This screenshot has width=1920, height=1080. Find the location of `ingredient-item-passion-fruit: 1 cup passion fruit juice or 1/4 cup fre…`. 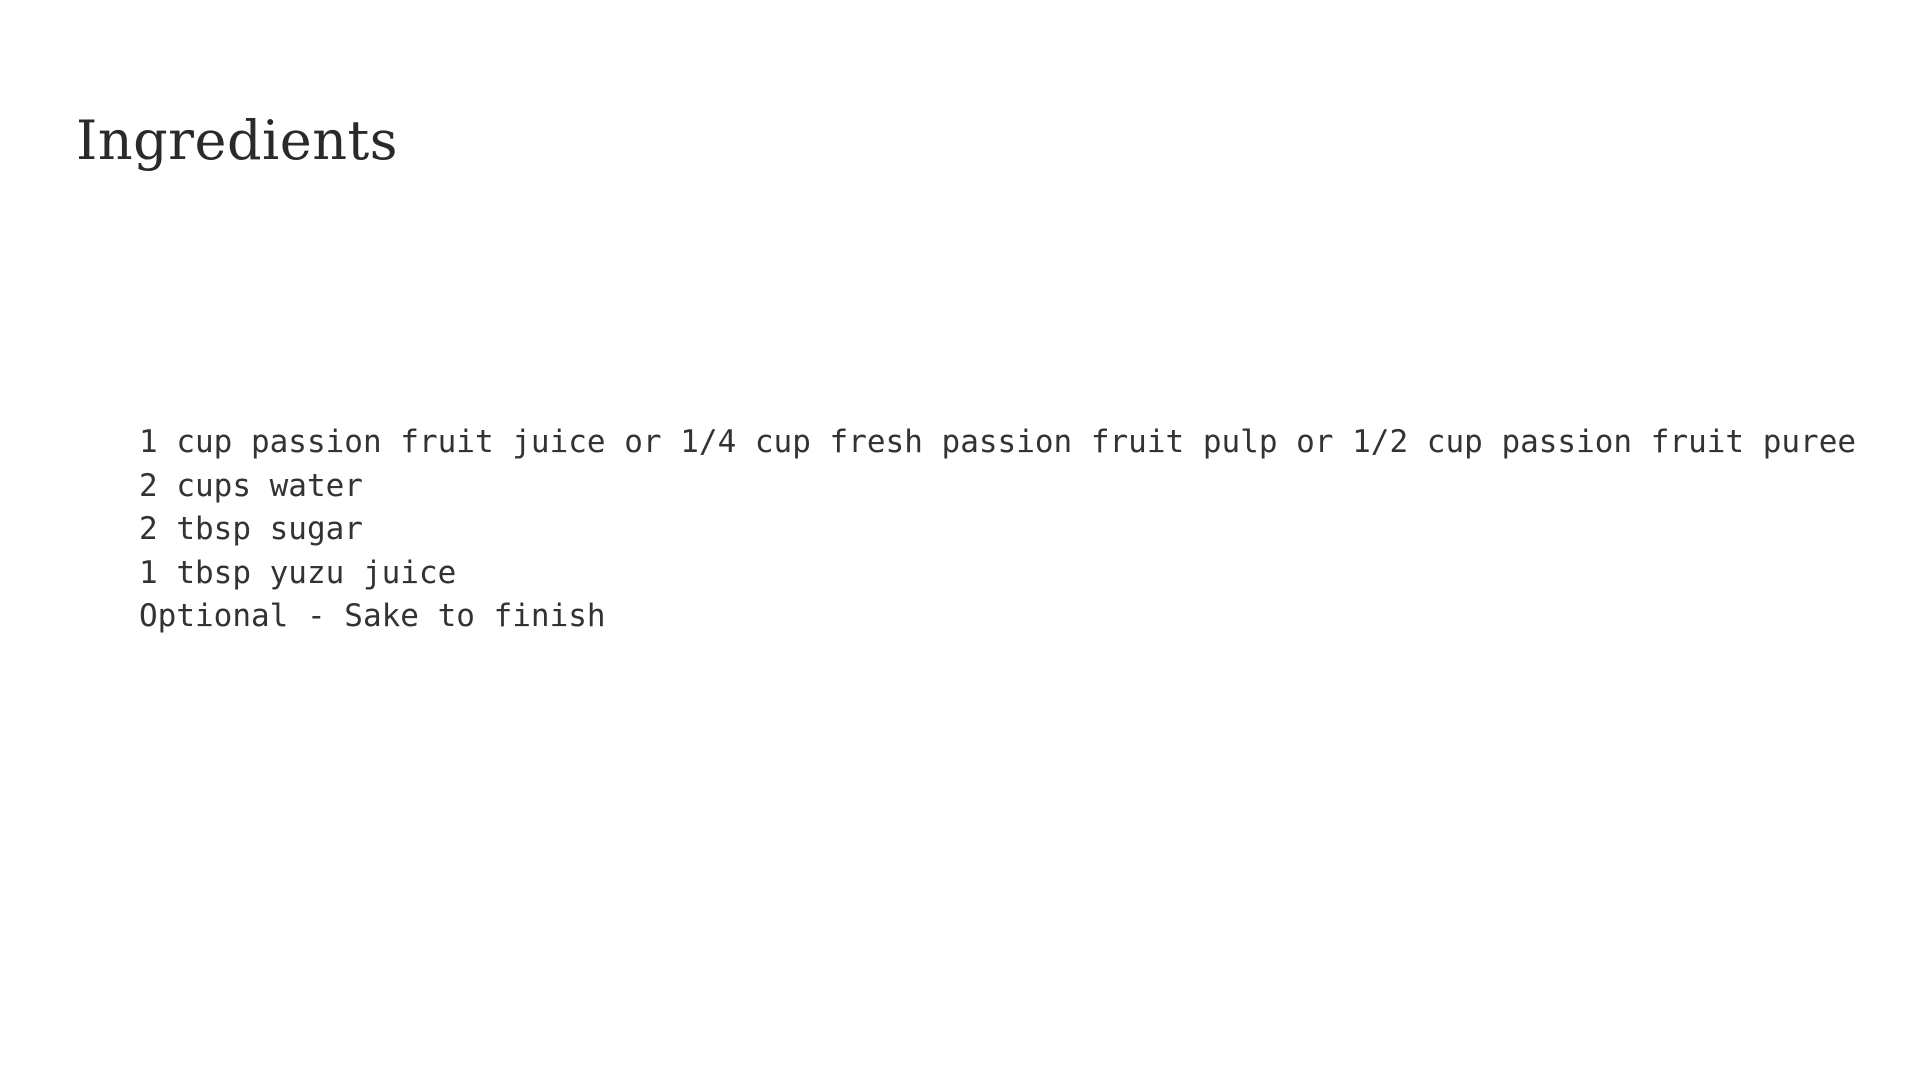

ingredient-item-passion-fruit: 1 cup passion fruit juice or 1/4 cup fre… is located at coordinates (998, 442).